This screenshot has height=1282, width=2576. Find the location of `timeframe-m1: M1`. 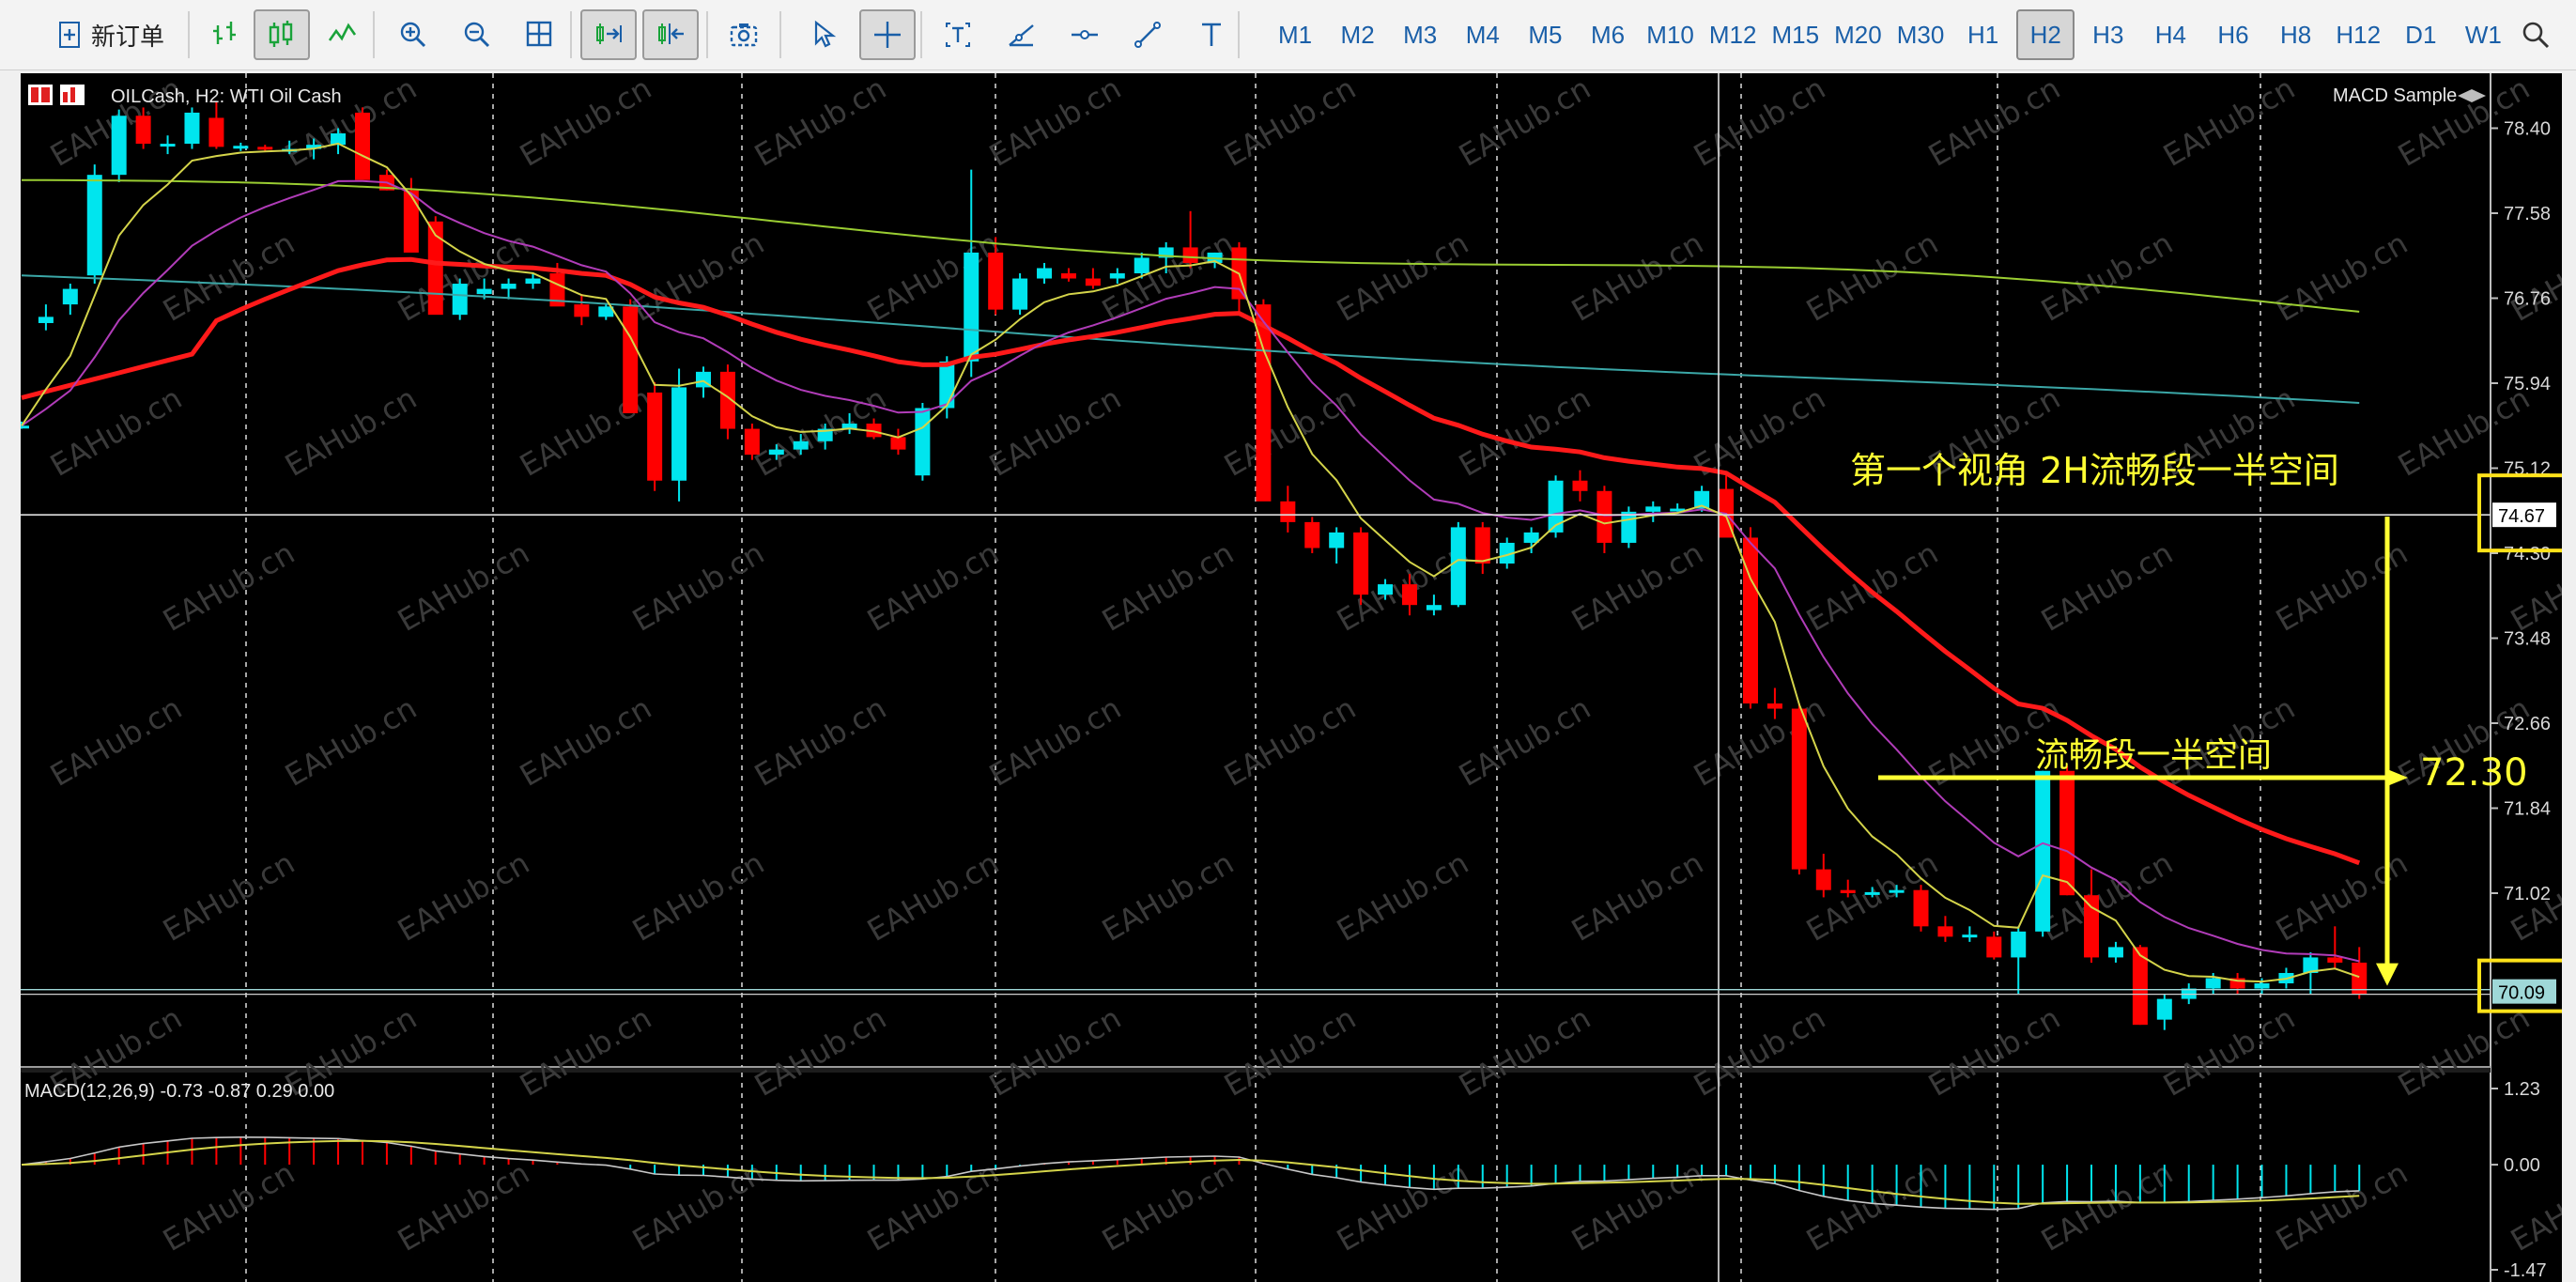

timeframe-m1: M1 is located at coordinates (1295, 34).